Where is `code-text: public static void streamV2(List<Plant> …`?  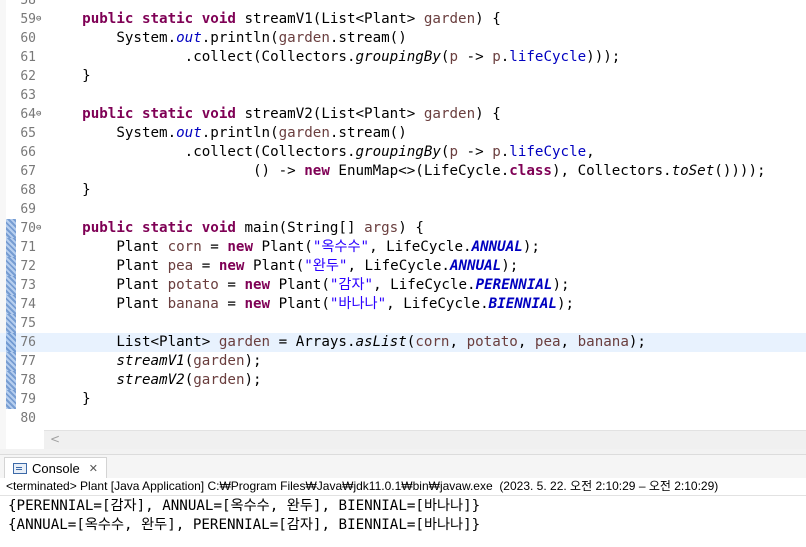 code-text: public static void streamV2(List<Plant> … is located at coordinates (291, 114).